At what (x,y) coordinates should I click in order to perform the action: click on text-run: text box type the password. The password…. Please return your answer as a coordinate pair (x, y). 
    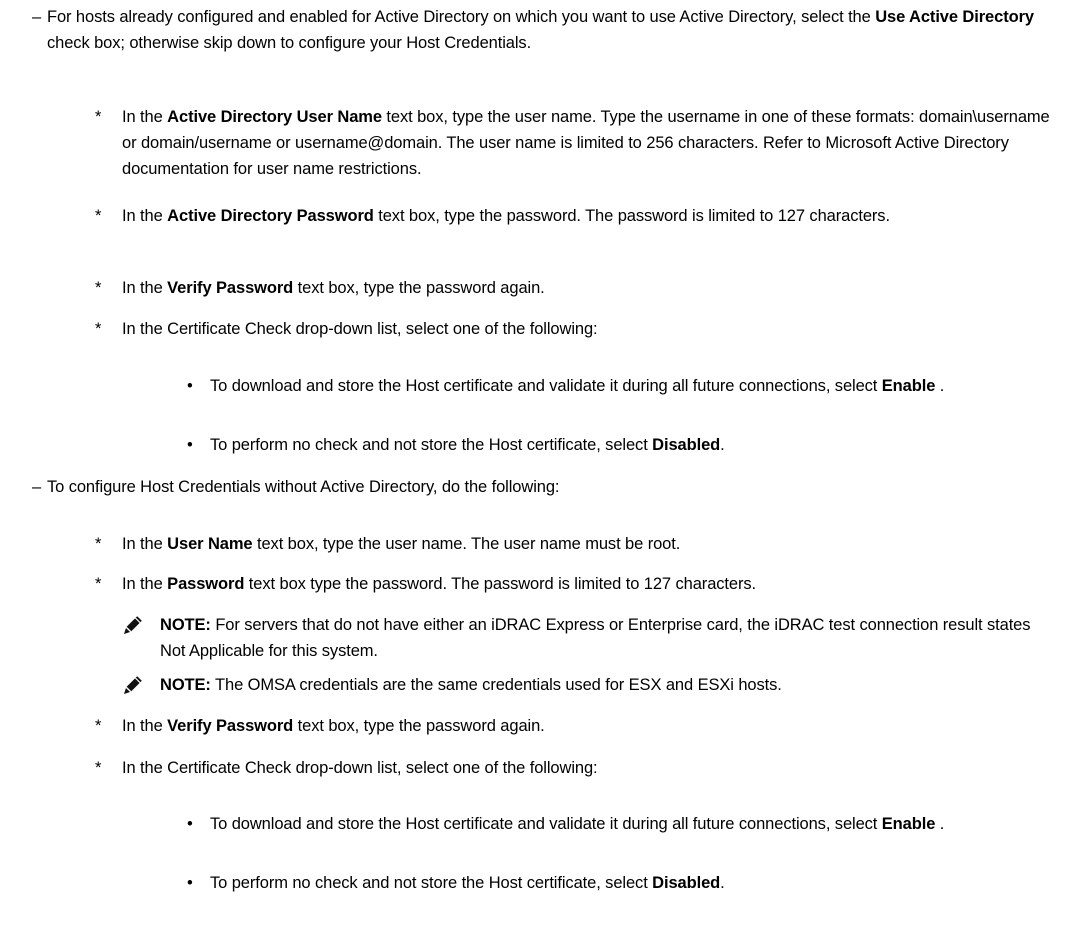
    Looking at the image, I should click on (500, 584).